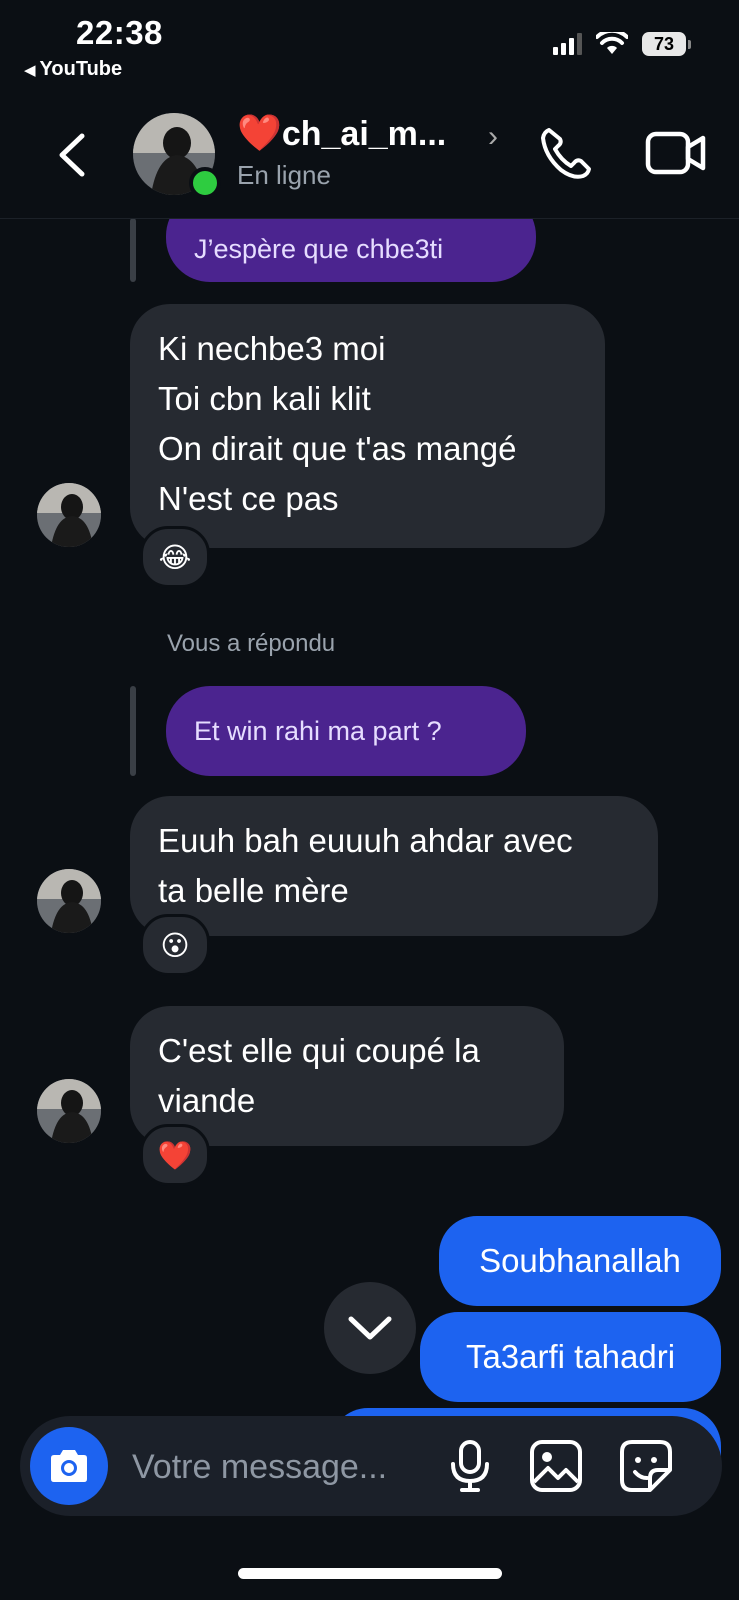 Image resolution: width=739 pixels, height=1600 pixels. I want to click on sent-message-text: Soubhanallah, so click(580, 1260).